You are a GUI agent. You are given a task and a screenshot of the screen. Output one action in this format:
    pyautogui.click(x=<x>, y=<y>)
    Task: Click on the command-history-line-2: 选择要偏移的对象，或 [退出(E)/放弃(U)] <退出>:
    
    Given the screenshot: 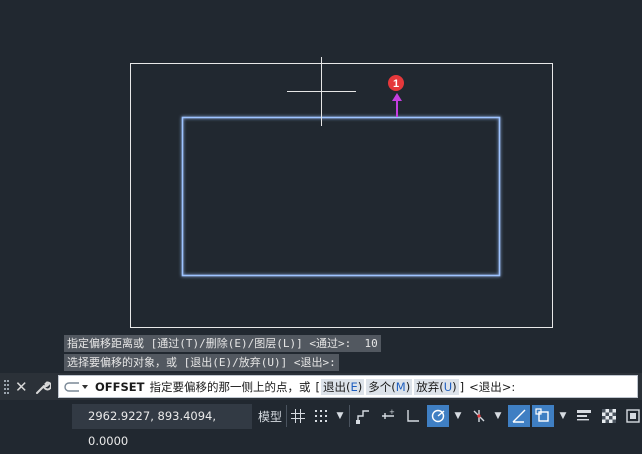 What is the action you would take?
    pyautogui.click(x=201, y=362)
    